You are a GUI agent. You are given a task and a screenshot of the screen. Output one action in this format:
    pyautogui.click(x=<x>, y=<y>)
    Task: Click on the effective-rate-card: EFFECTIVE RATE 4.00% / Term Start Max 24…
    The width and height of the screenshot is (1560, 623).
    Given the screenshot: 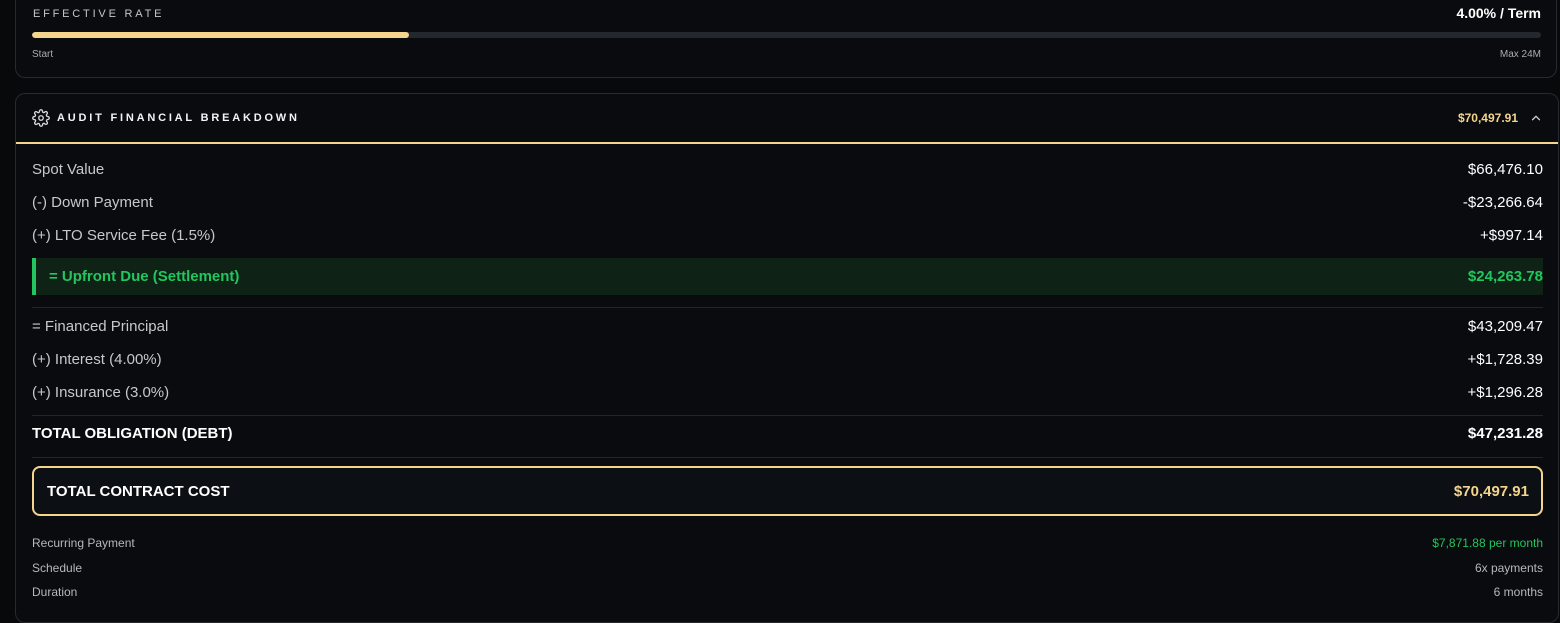 What is the action you would take?
    pyautogui.click(x=786, y=39)
    